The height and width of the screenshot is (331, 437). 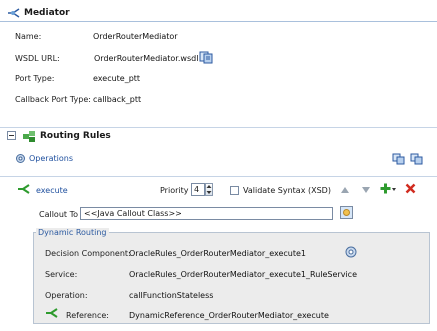 What do you see at coordinates (351, 252) in the screenshot?
I see `rules-gear-icon` at bounding box center [351, 252].